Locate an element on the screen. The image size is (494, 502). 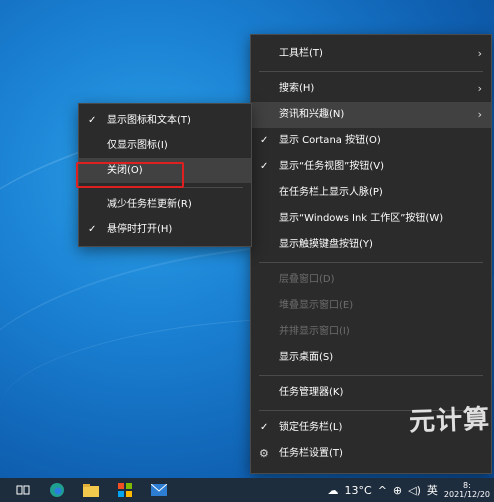
clock: 8: 2021/12/20 is located at coordinates (467, 490).